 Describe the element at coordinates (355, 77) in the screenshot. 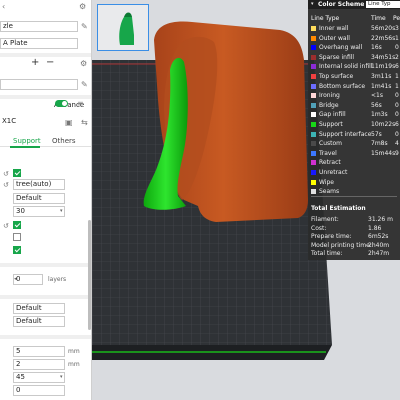

I see `legend-row: Top surface 3m11s 1` at that location.